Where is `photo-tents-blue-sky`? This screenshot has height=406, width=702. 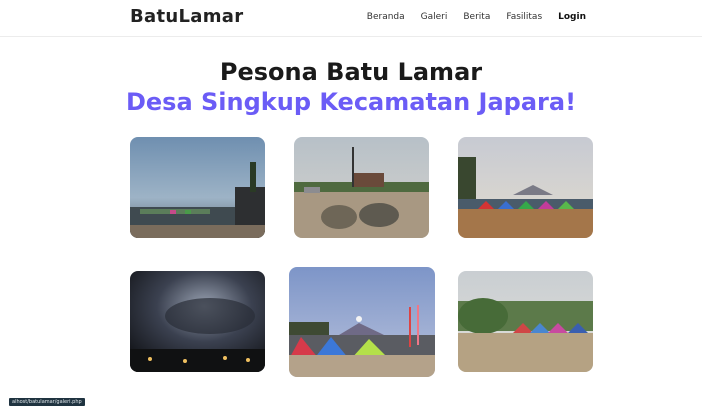 photo-tents-blue-sky is located at coordinates (362, 322).